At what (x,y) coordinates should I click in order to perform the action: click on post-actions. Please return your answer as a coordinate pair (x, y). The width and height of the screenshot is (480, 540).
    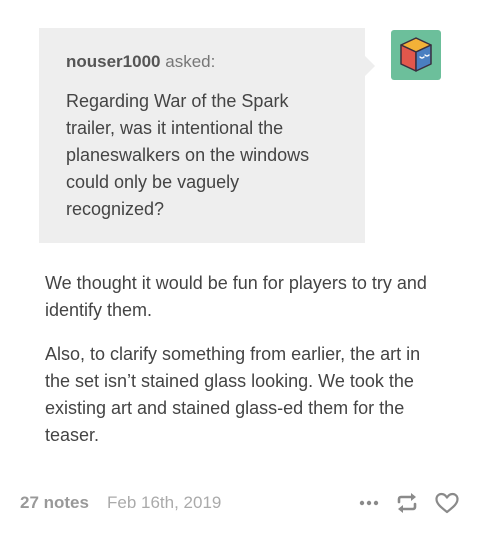
    Looking at the image, I should click on (409, 503).